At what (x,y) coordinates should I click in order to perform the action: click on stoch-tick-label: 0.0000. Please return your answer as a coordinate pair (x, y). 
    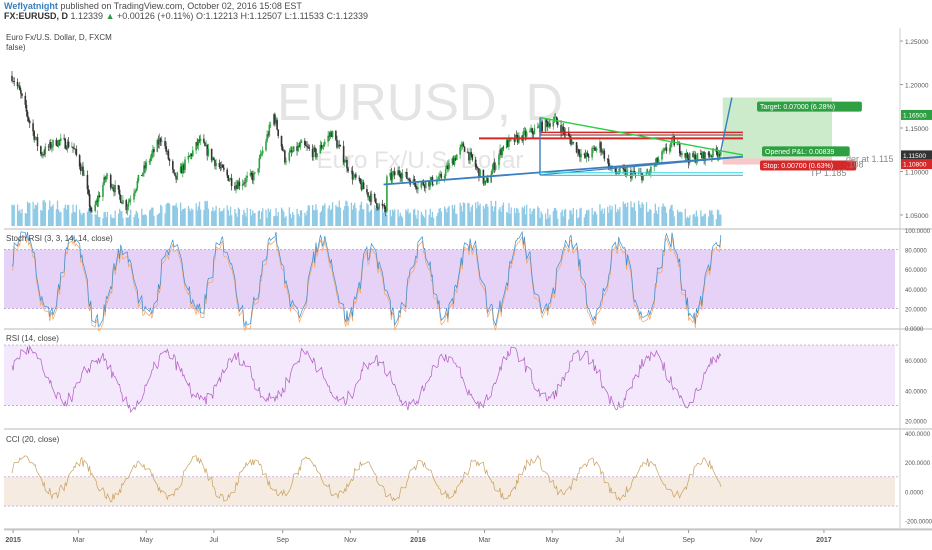
    Looking at the image, I should click on (914, 330).